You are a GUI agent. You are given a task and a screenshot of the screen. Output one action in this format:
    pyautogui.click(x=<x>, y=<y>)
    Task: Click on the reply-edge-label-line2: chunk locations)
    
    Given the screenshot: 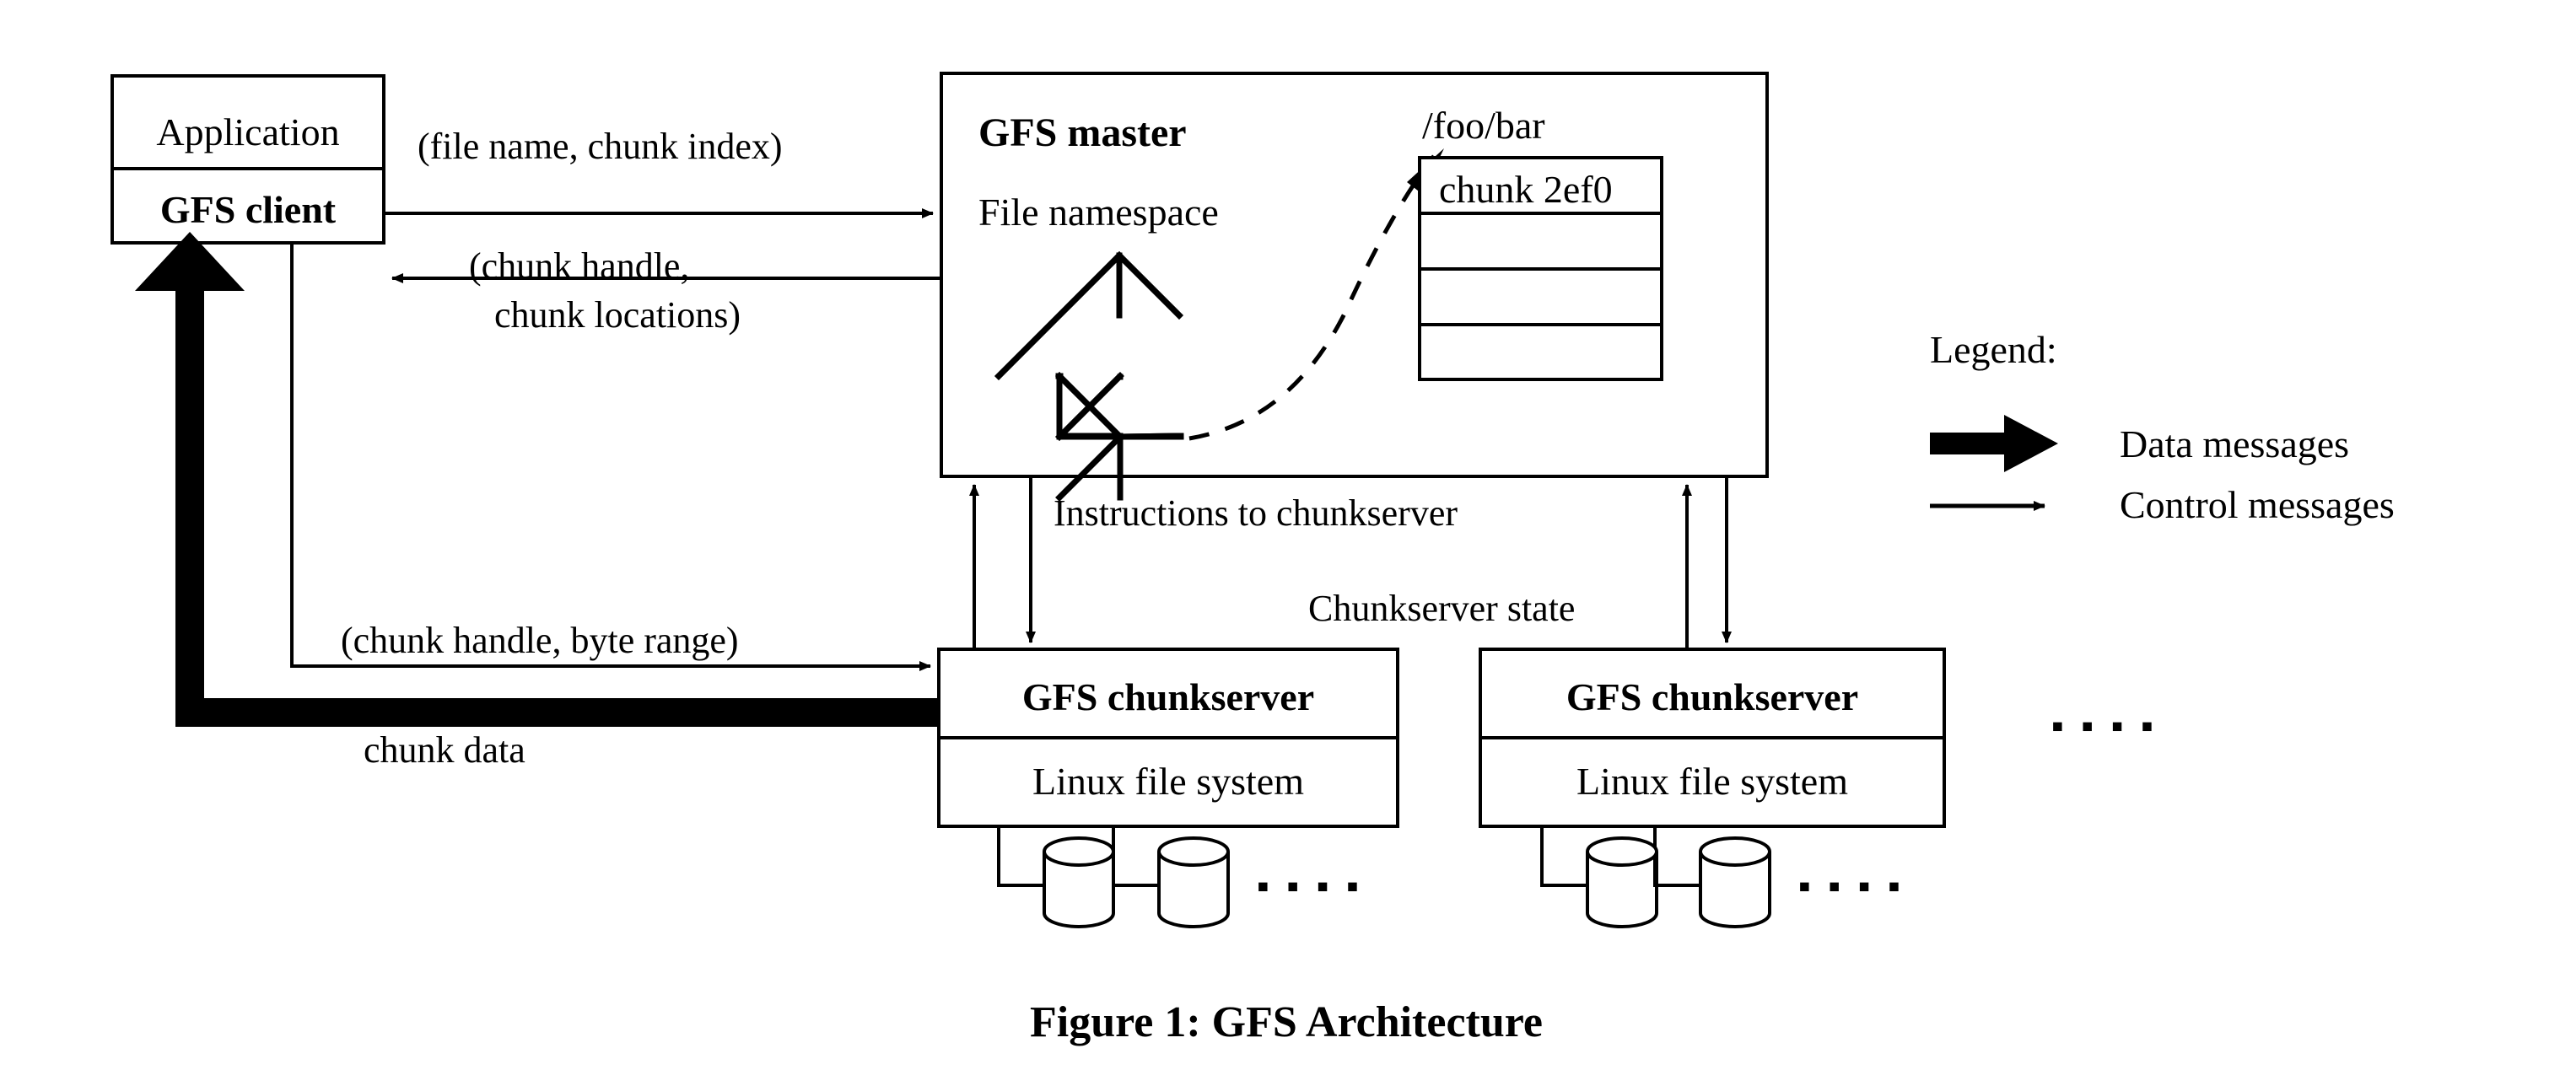 What is the action you would take?
    pyautogui.click(x=617, y=315)
    